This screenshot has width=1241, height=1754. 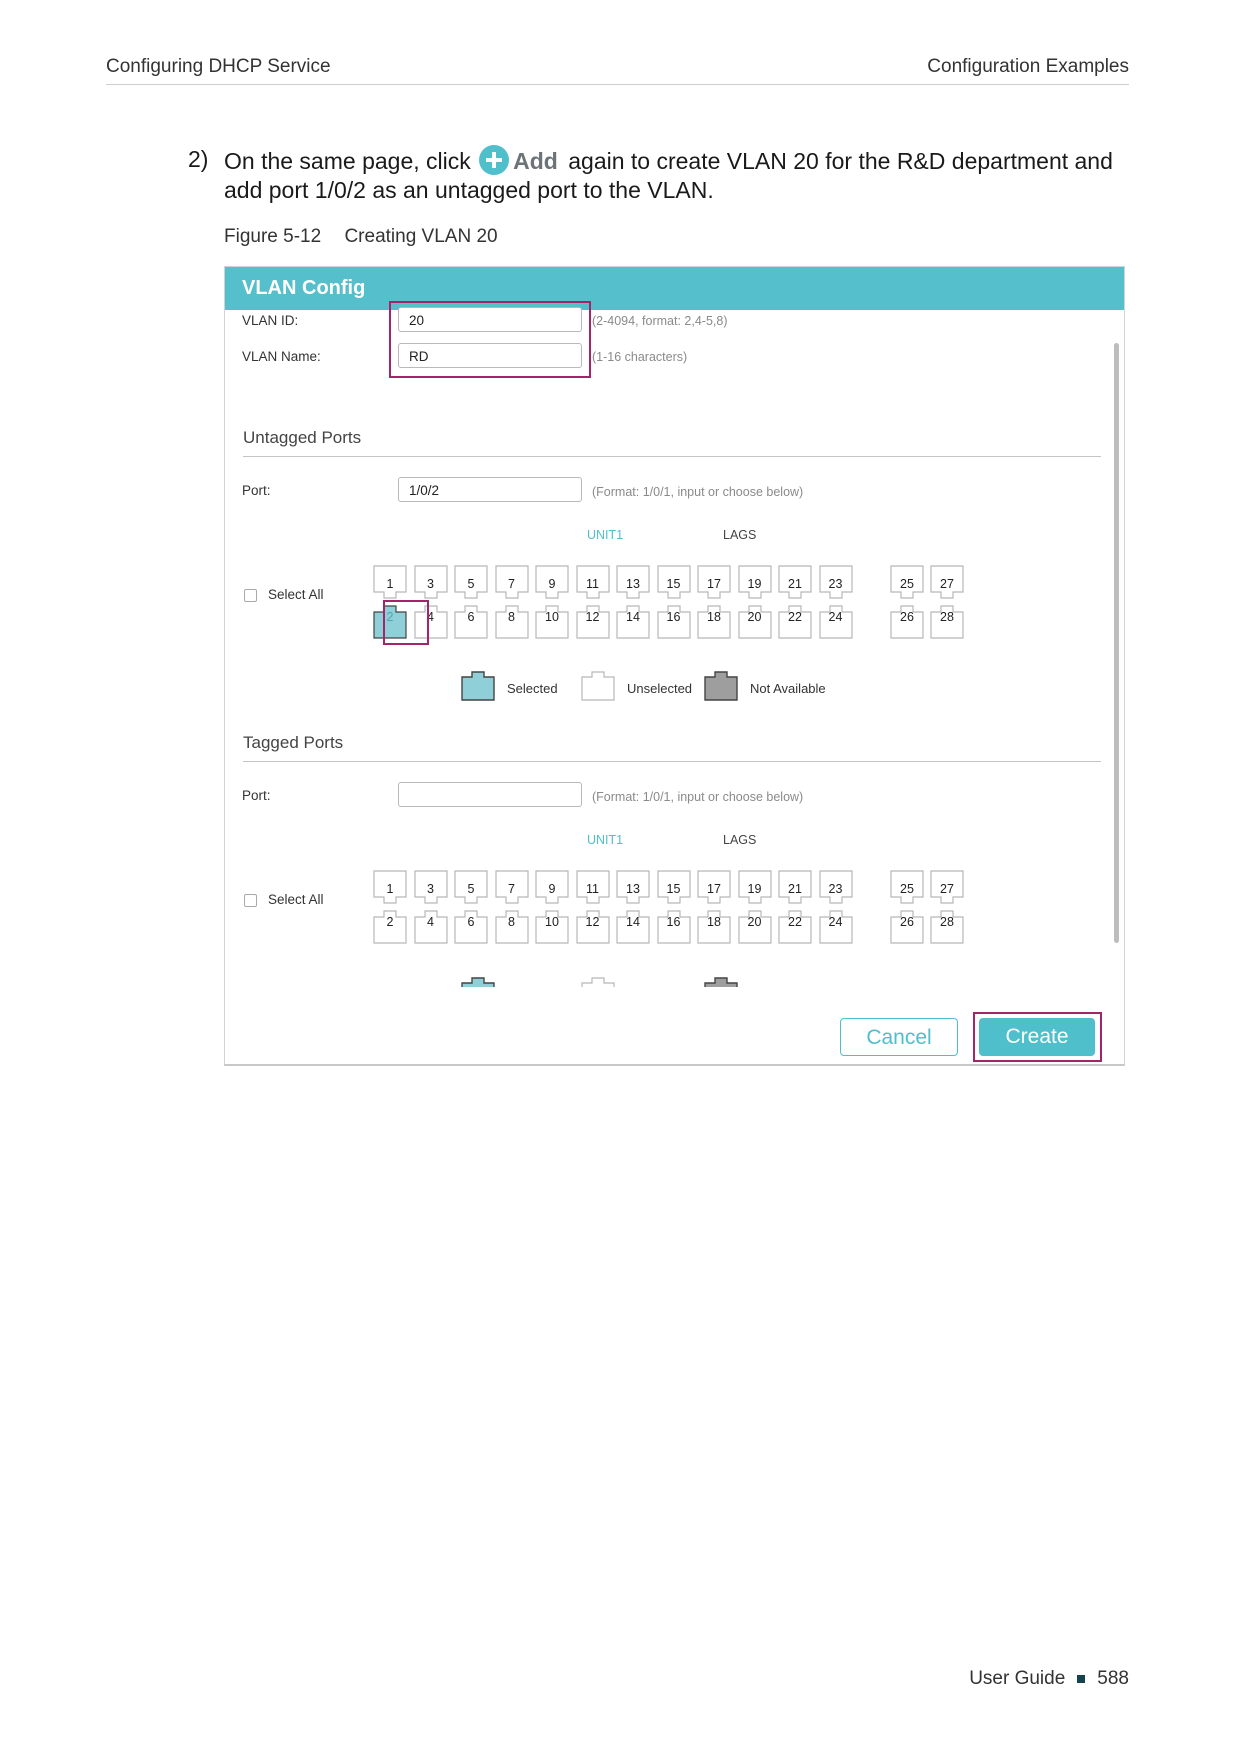 I want to click on untagged-port-19: 19, so click(x=754, y=582).